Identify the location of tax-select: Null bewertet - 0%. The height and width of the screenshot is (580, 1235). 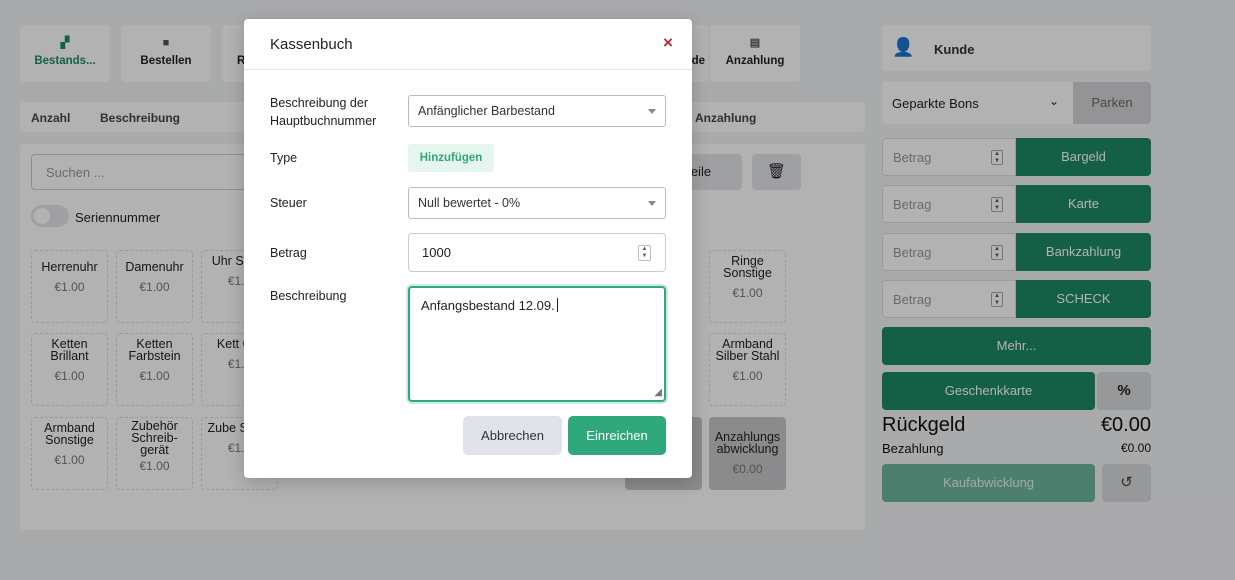
(537, 203).